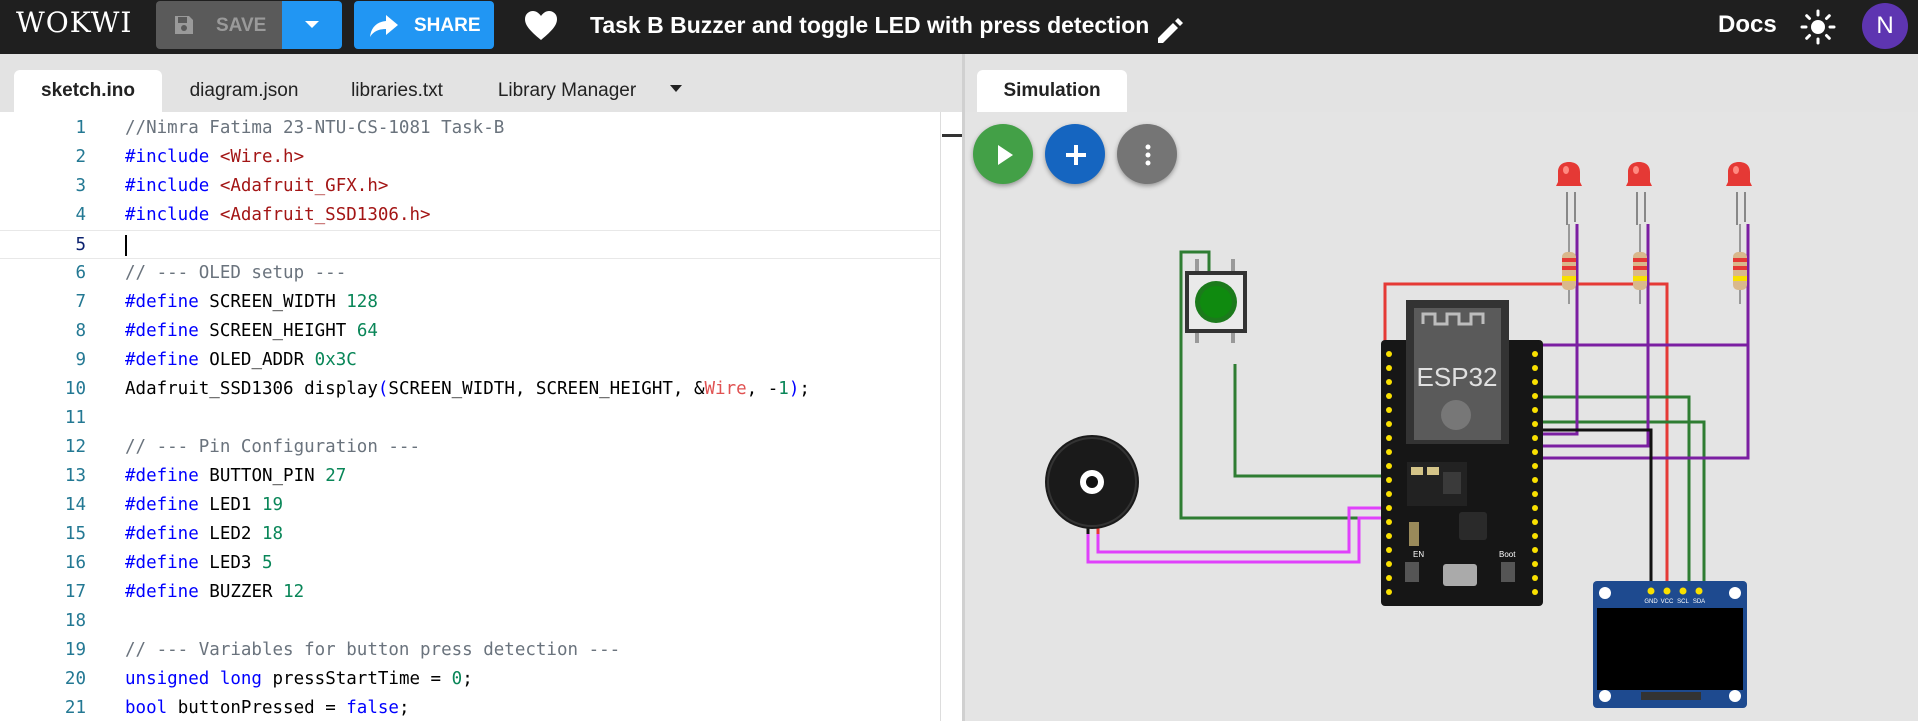  I want to click on line-number: 19, so click(75, 650).